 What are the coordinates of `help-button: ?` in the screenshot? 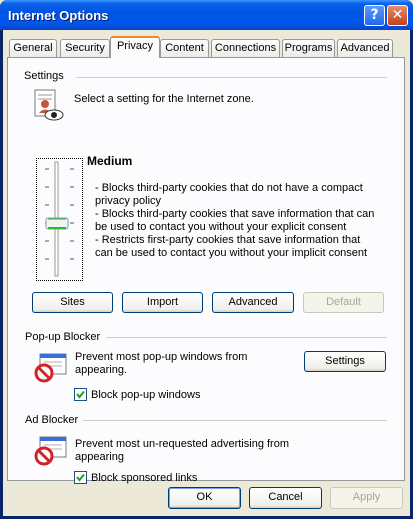 It's located at (374, 15).